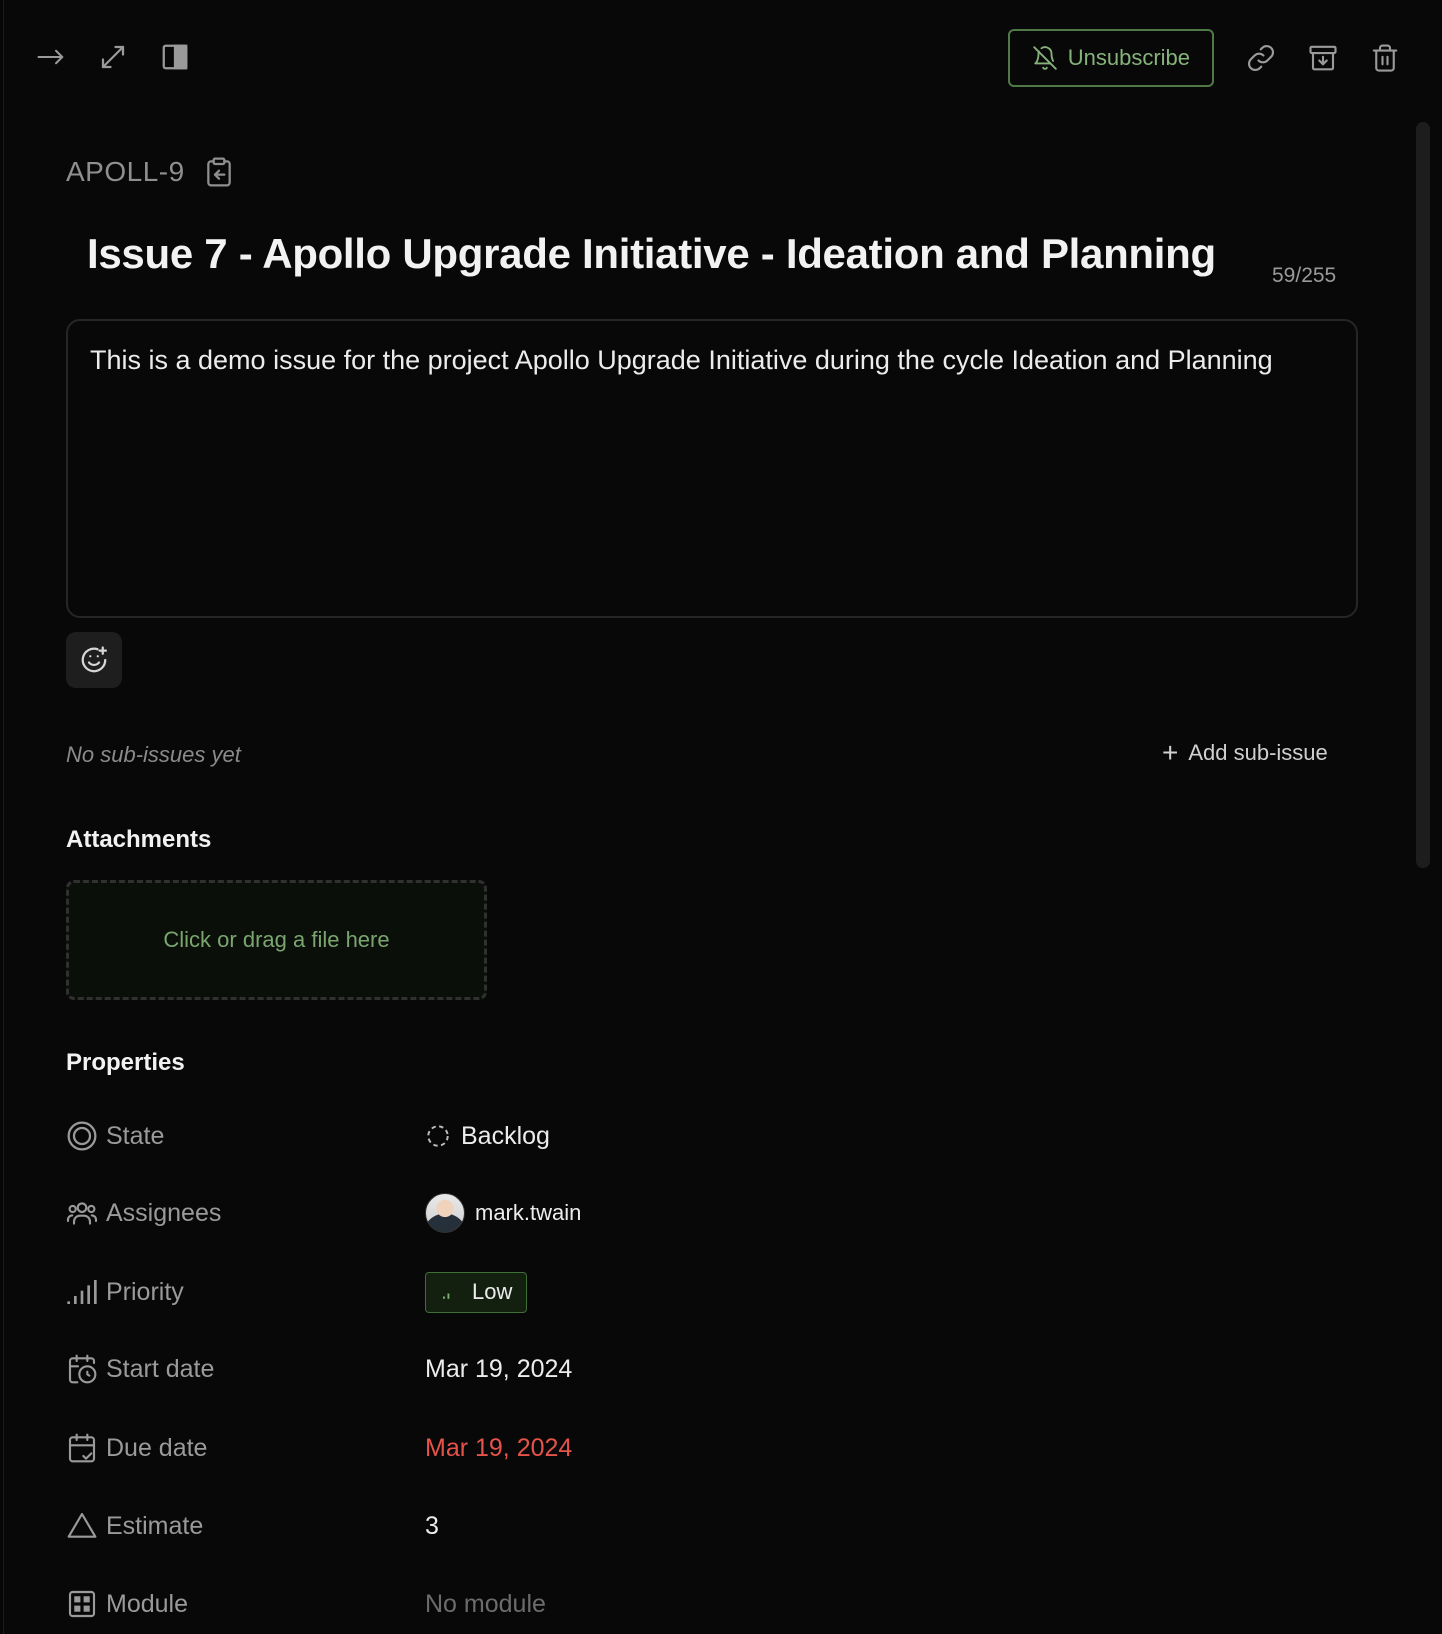 The height and width of the screenshot is (1634, 1442). Describe the element at coordinates (82, 1369) in the screenshot. I see `calendar-clock-icon` at that location.